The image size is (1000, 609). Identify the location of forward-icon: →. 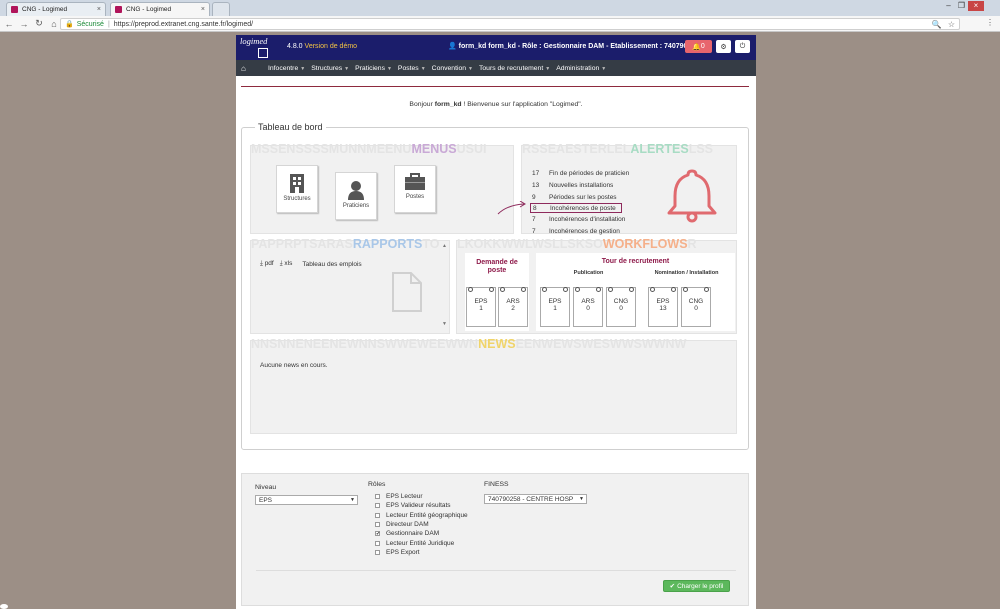
(24, 24).